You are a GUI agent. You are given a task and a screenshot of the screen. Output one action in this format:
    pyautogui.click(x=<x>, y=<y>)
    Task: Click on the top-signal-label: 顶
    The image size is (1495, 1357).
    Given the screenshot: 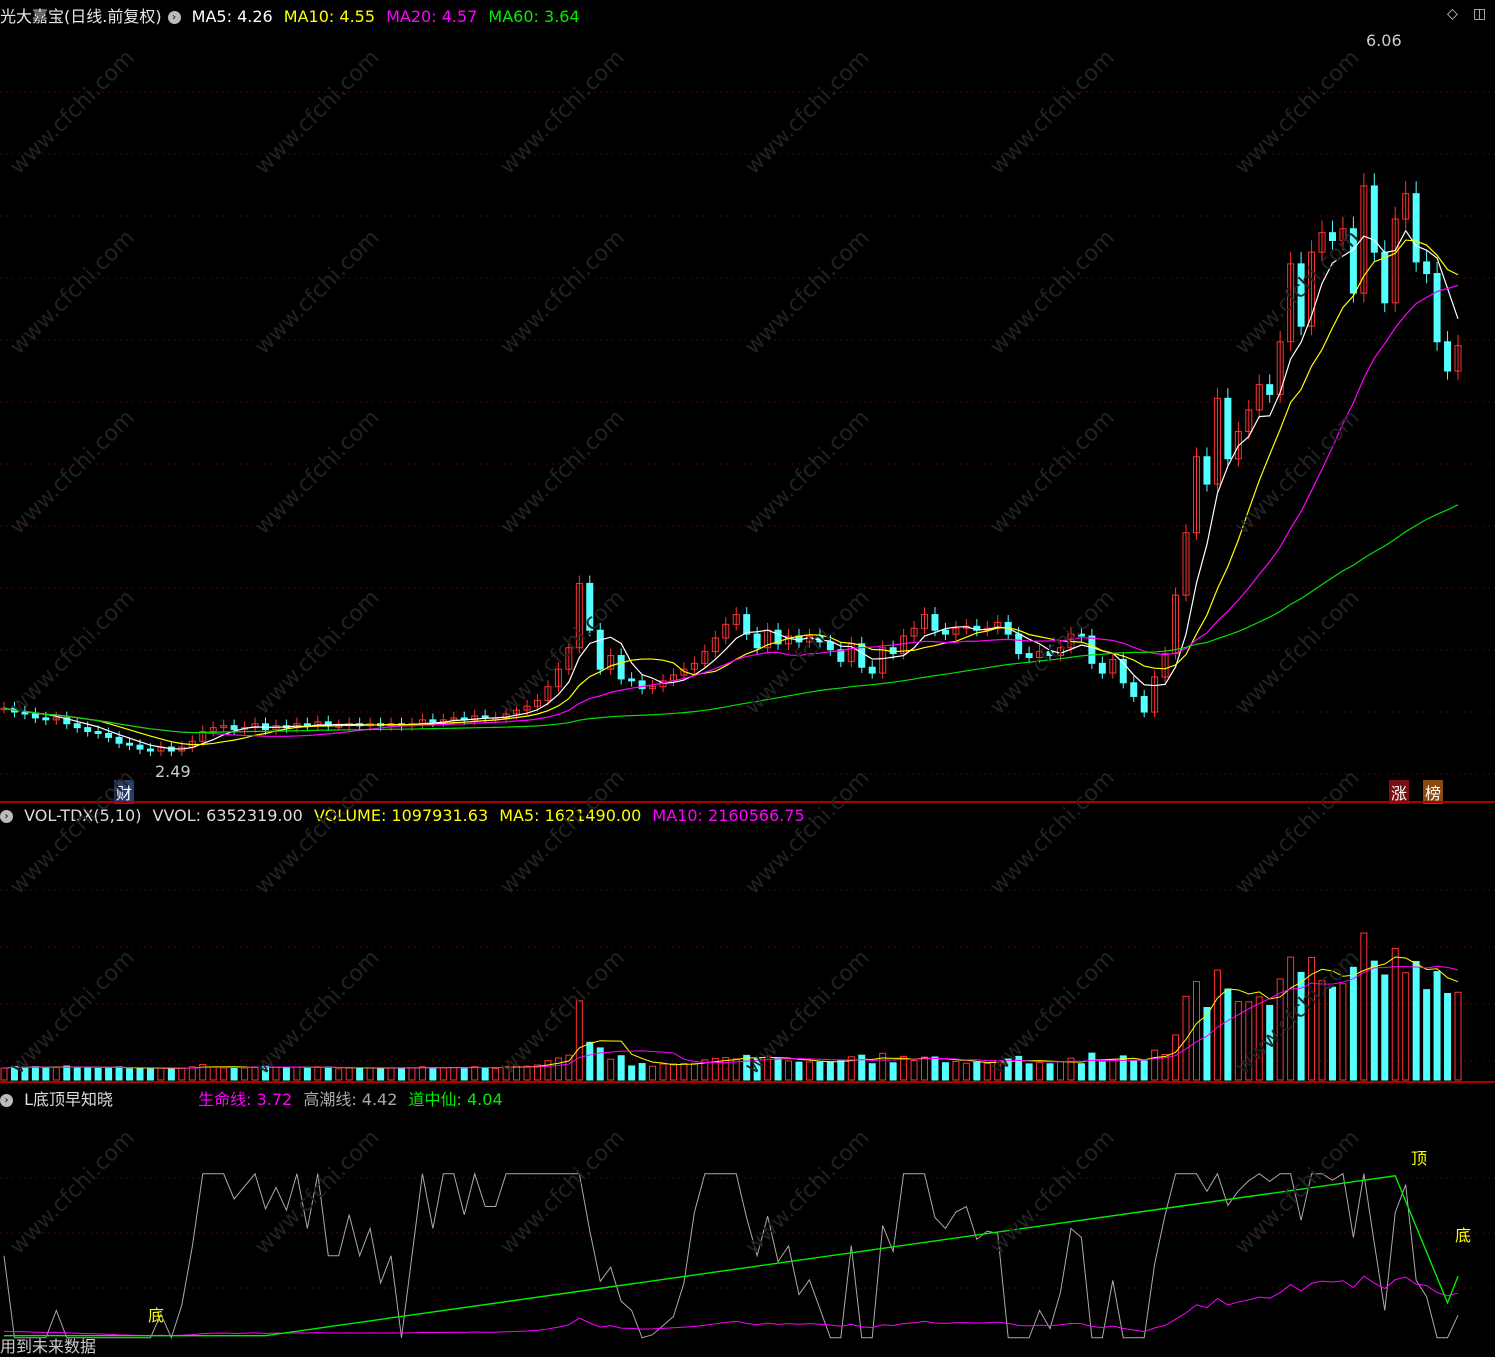 What is the action you would take?
    pyautogui.click(x=1419, y=1158)
    